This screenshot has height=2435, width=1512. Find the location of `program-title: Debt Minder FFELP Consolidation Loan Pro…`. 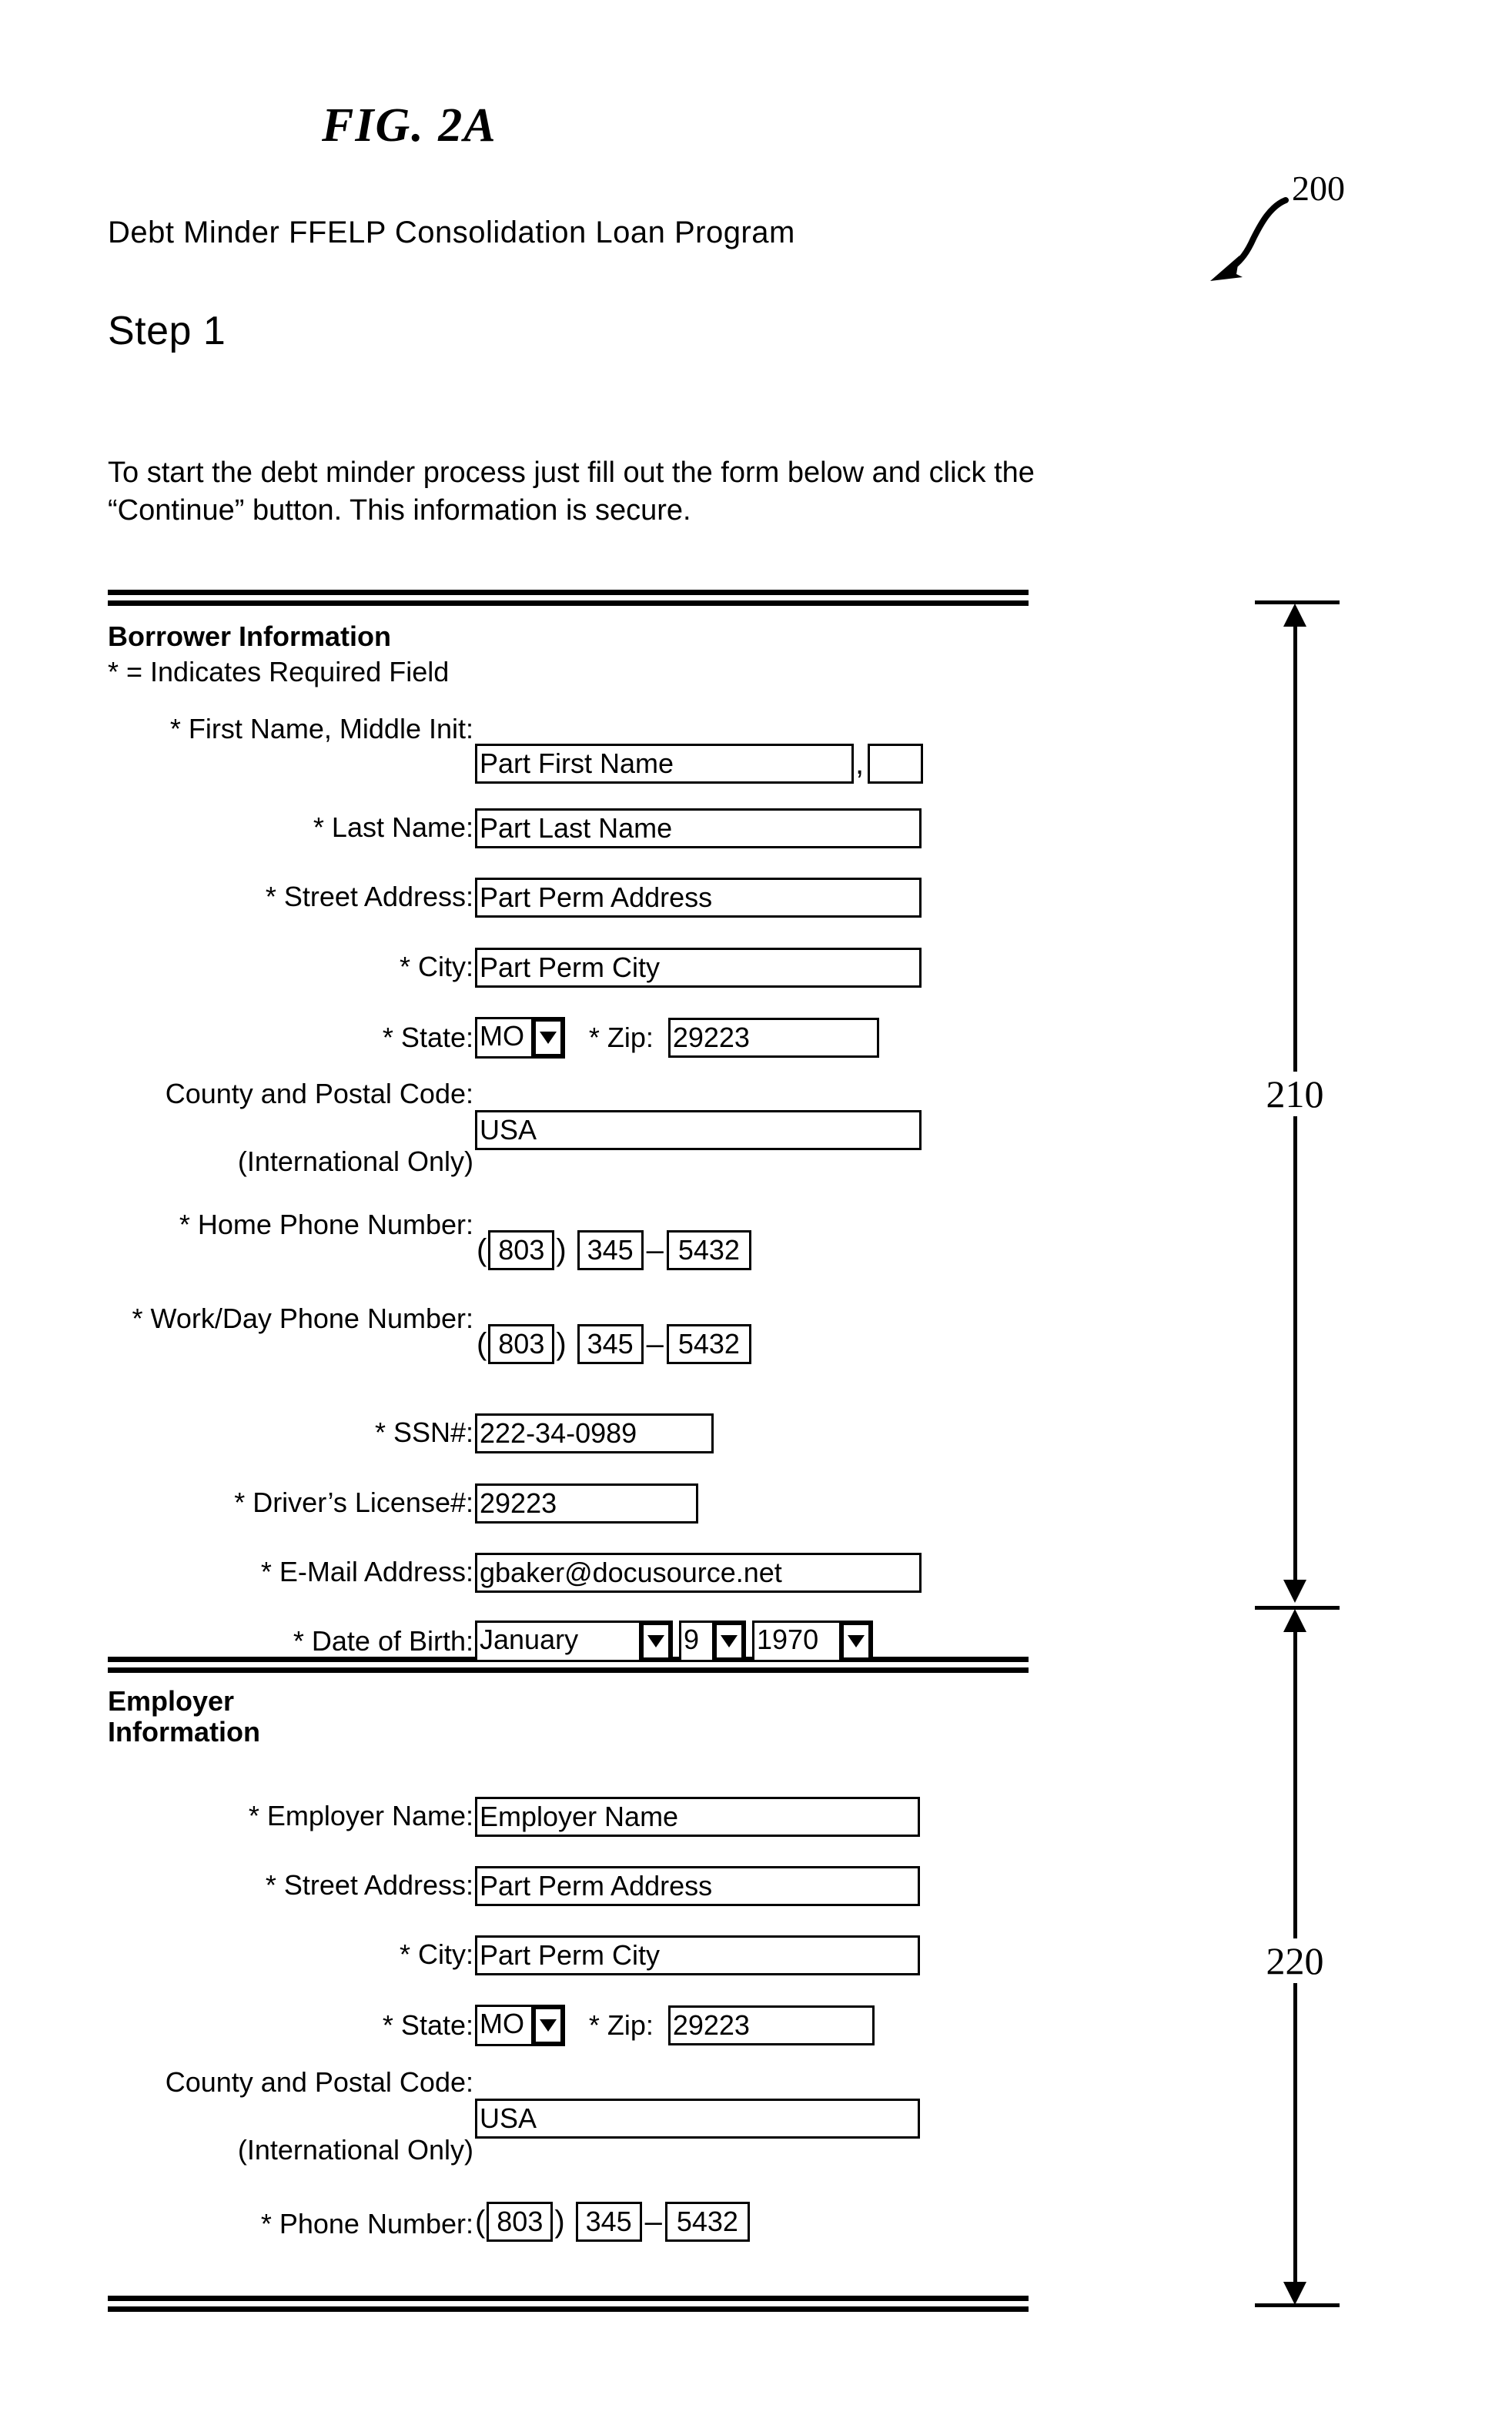

program-title: Debt Minder FFELP Consolidation Loan Pro… is located at coordinates (451, 232).